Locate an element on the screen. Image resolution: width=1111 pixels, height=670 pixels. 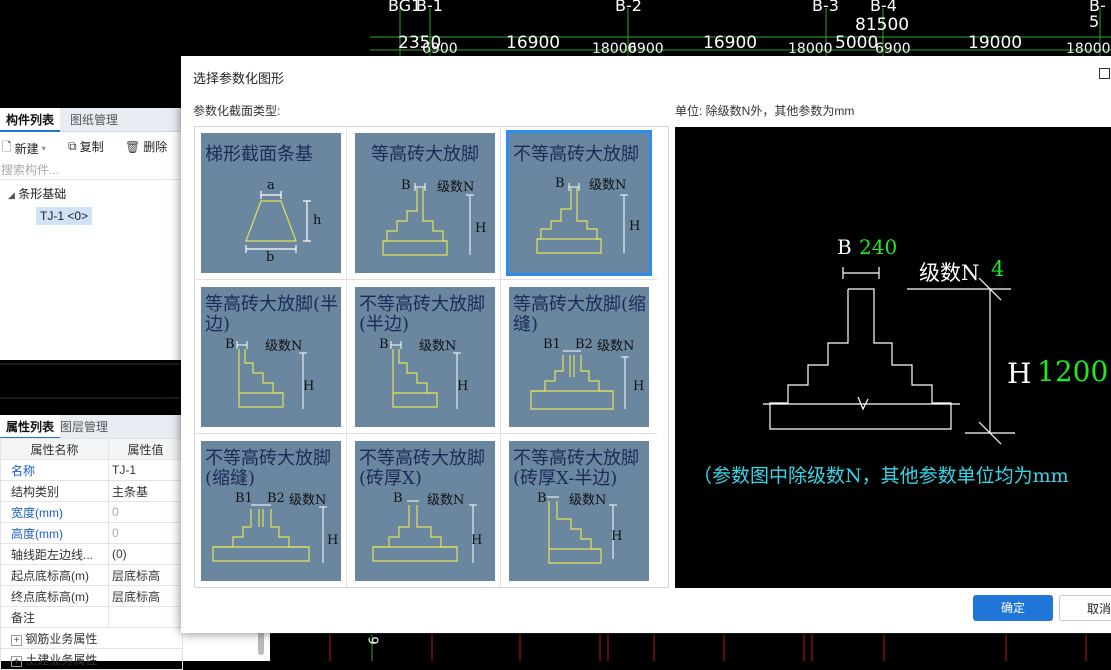
header-property-name: 属性名称 is located at coordinates (54, 449).